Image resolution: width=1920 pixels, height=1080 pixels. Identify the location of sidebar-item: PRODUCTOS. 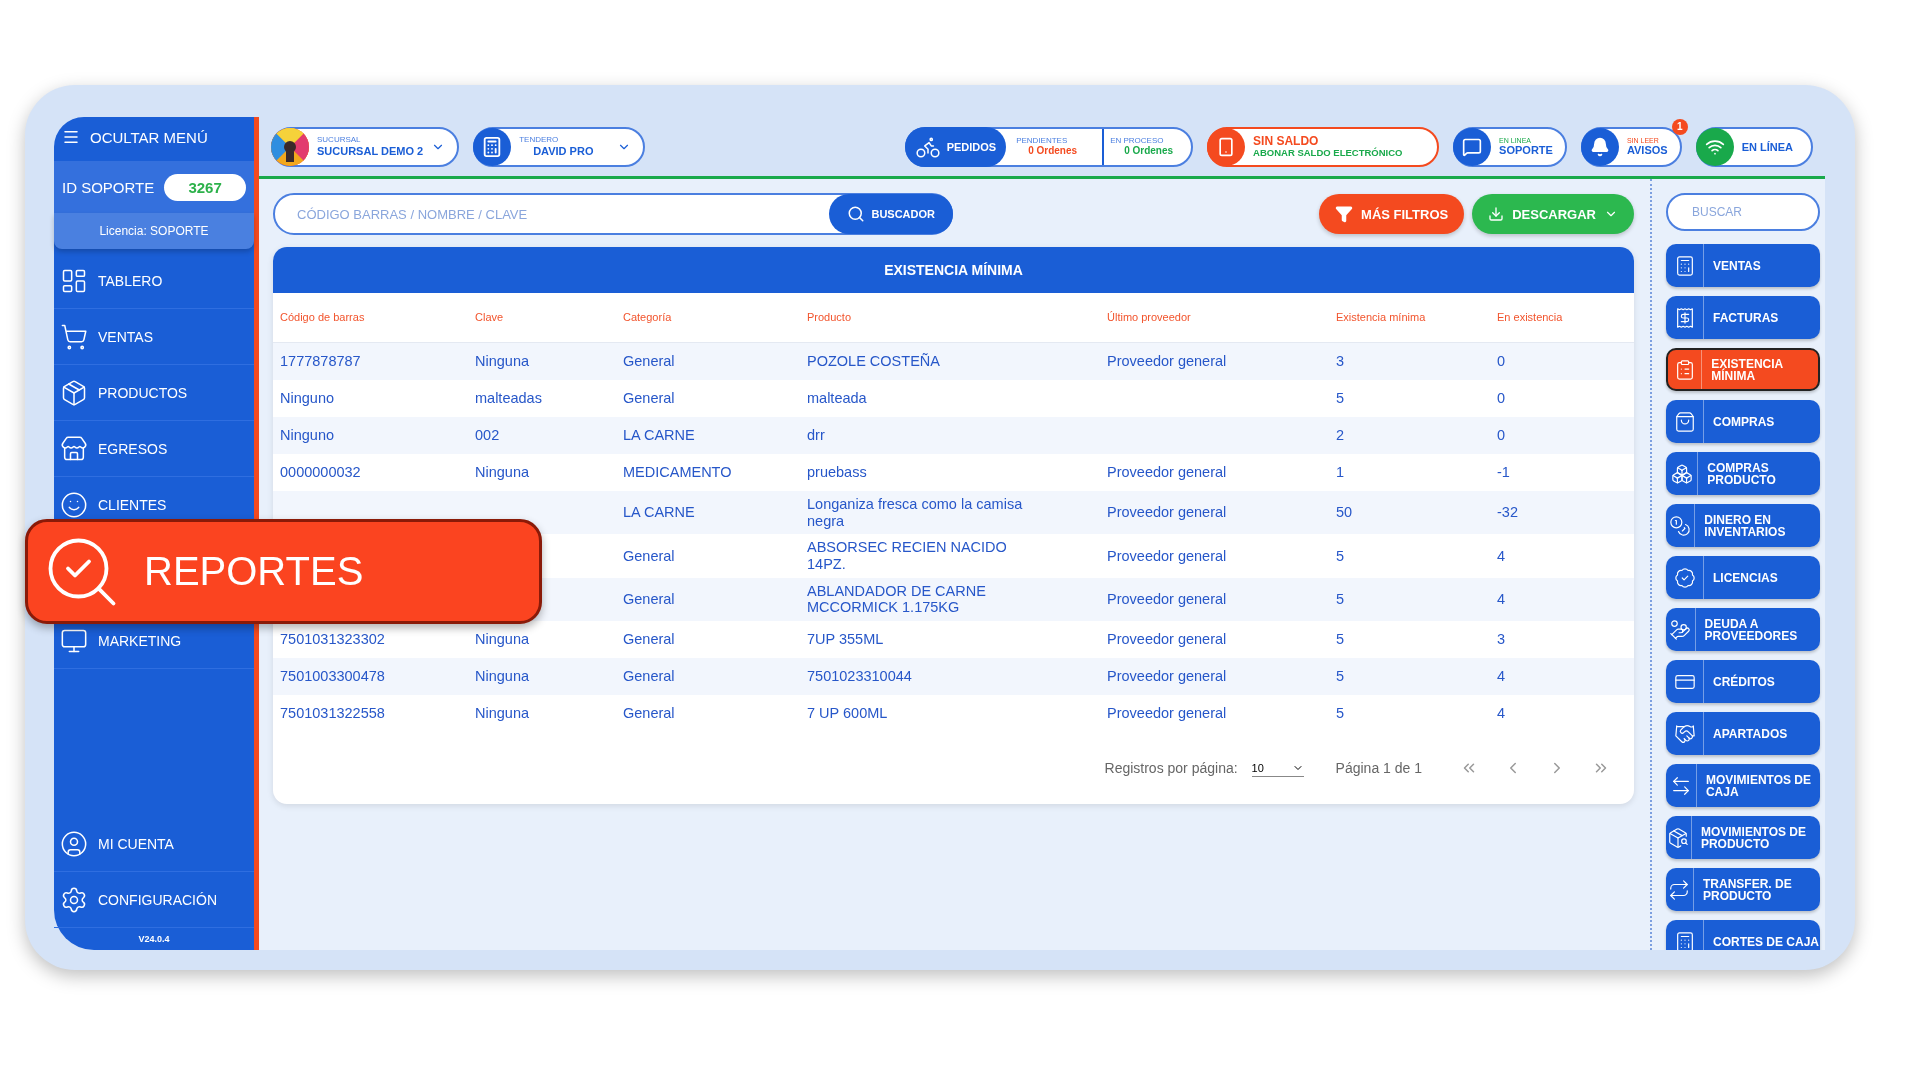
(154, 393).